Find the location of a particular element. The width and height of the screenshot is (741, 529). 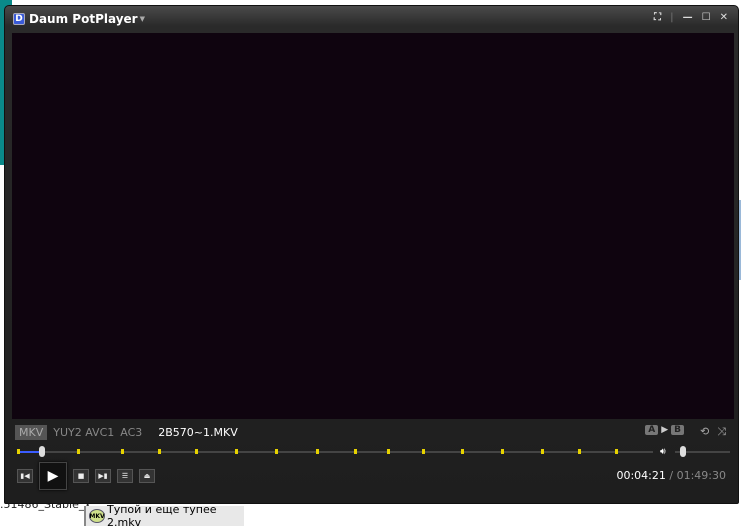

desktop-file-item: MKV Тупой и еще тупее 2.mkv is located at coordinates (164, 516).